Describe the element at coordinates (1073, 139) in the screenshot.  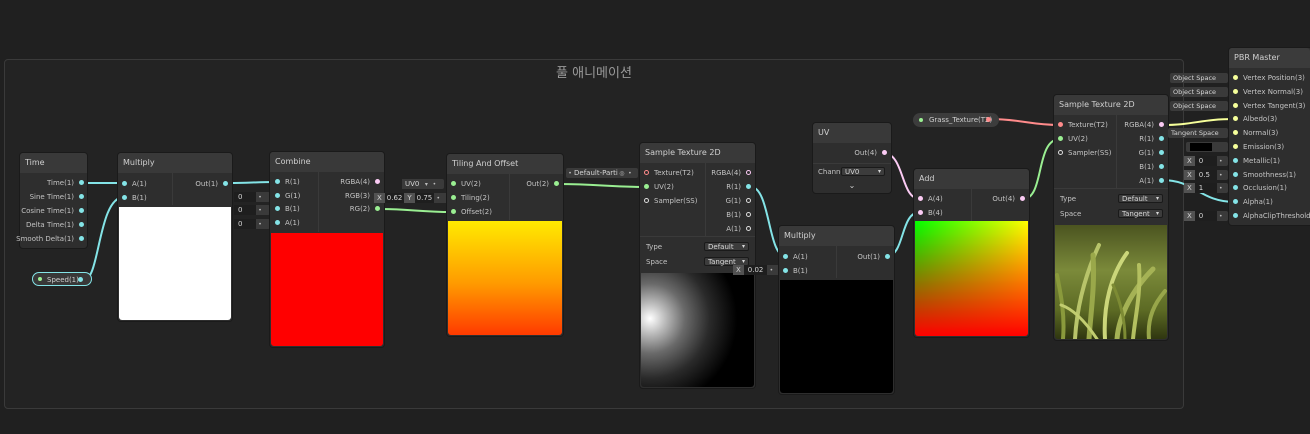
I see `sample2-input-uv: UV(2)` at that location.